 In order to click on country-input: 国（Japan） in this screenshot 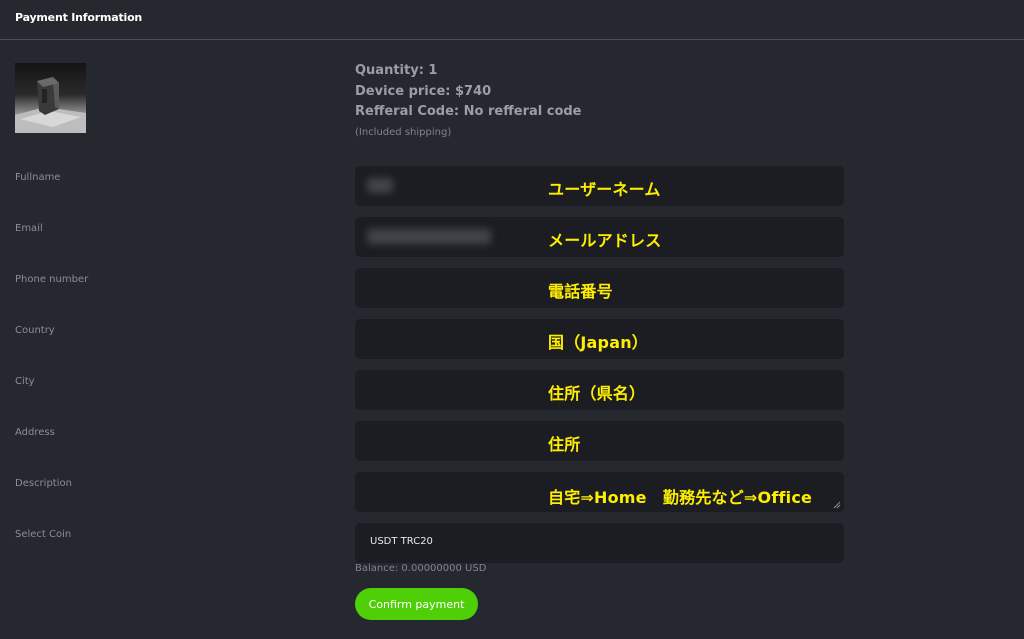, I will do `click(599, 339)`.